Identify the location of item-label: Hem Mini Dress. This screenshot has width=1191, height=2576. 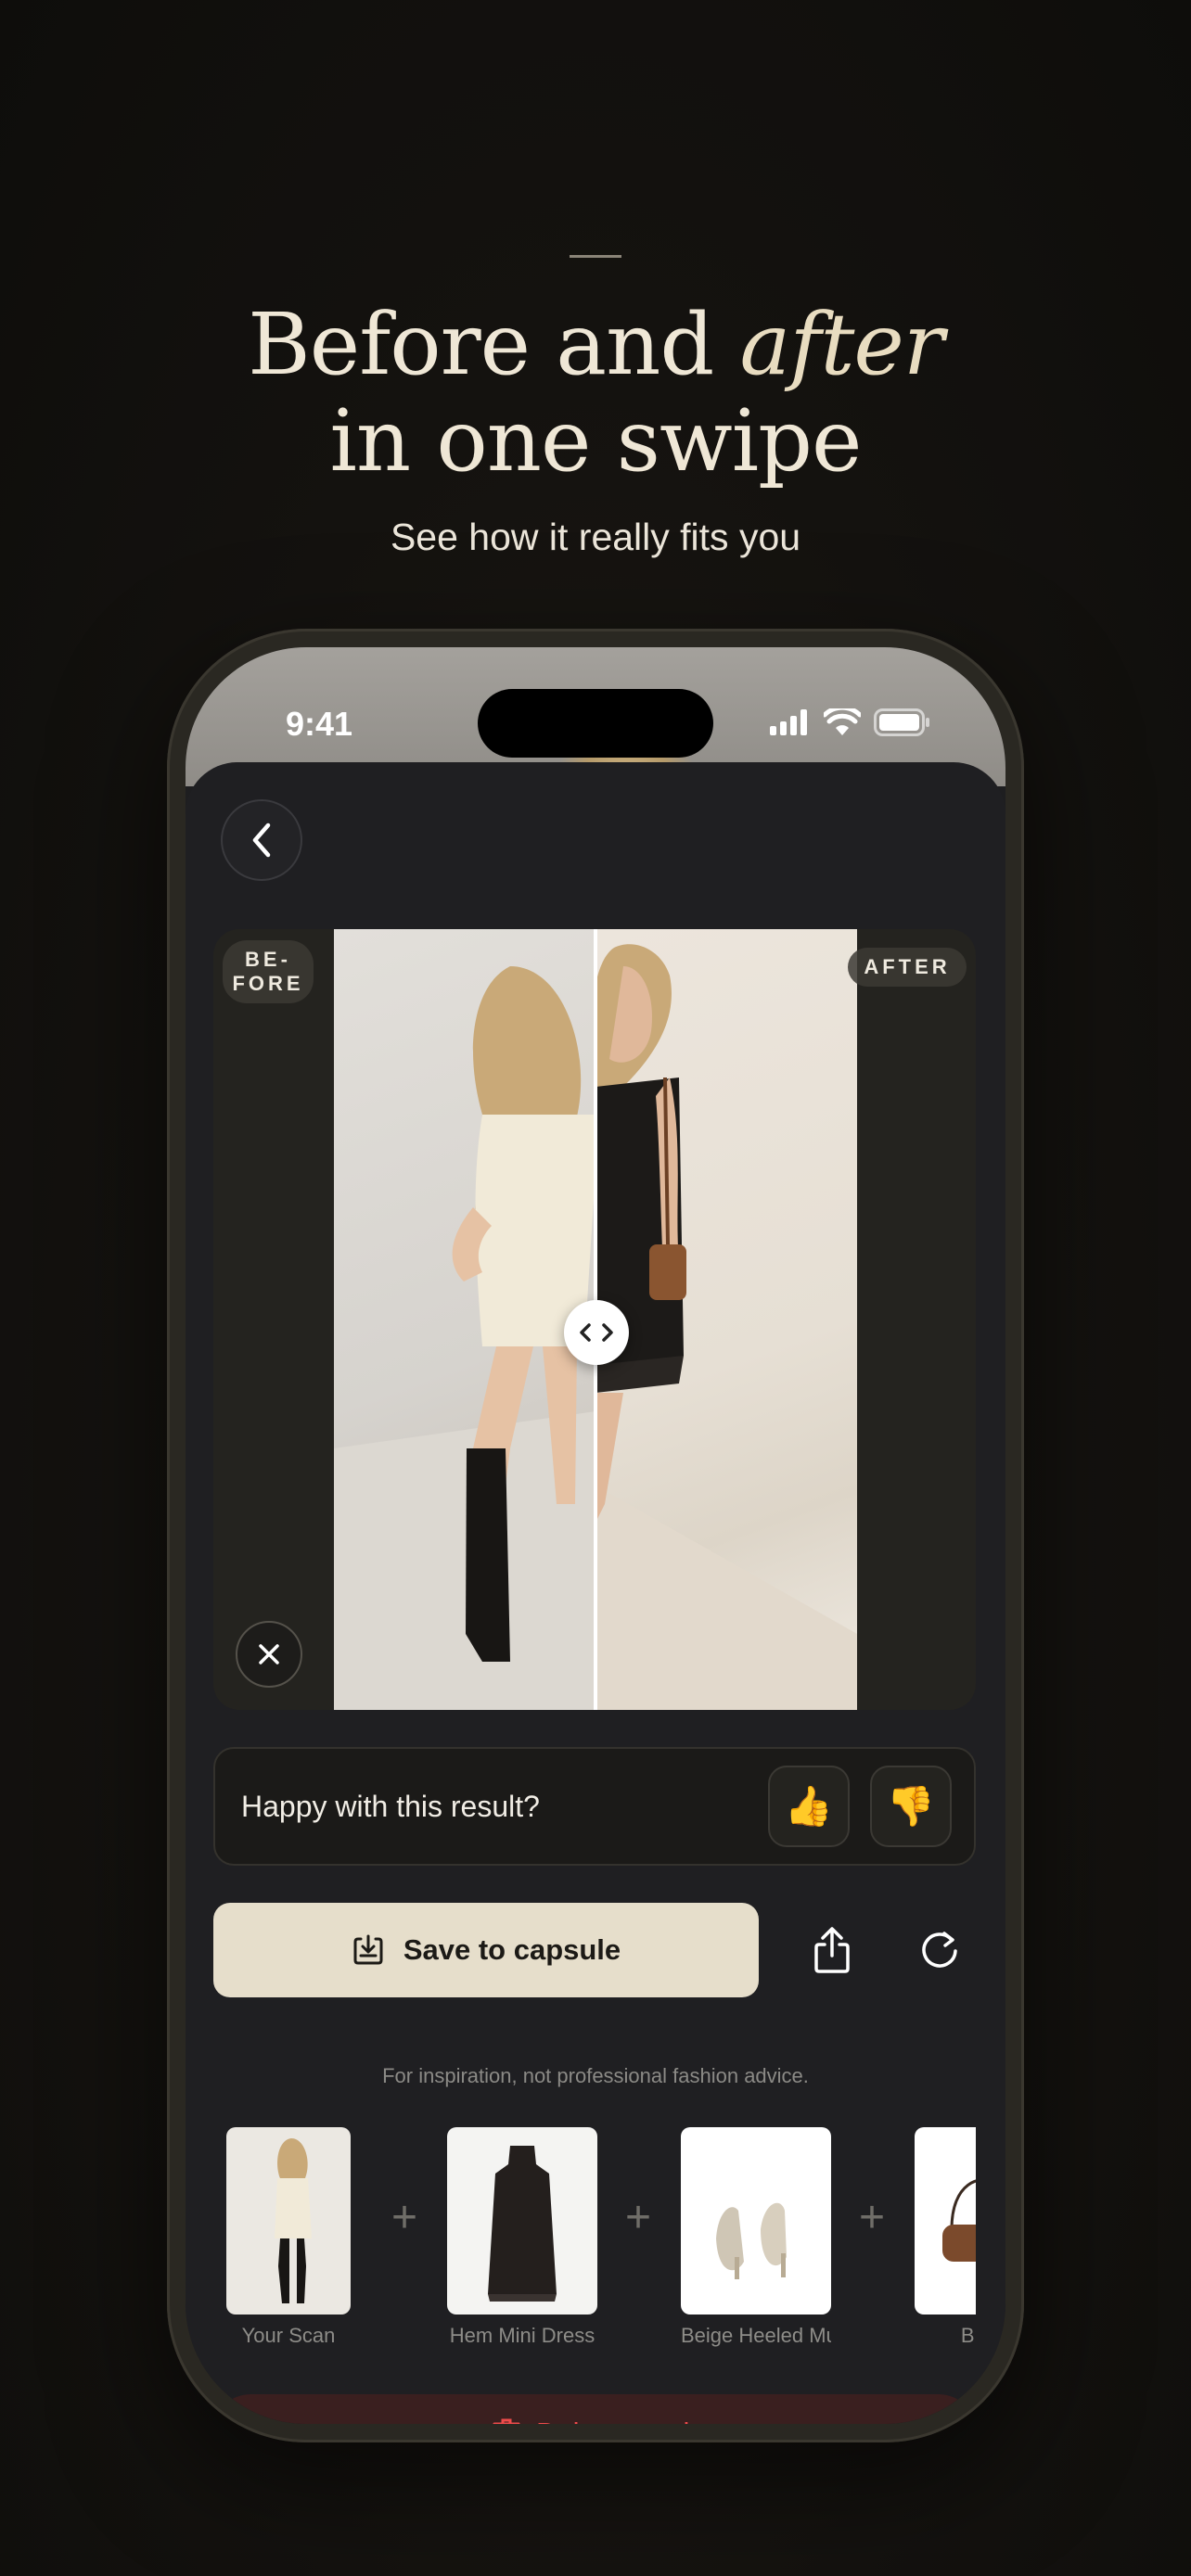
(522, 2335).